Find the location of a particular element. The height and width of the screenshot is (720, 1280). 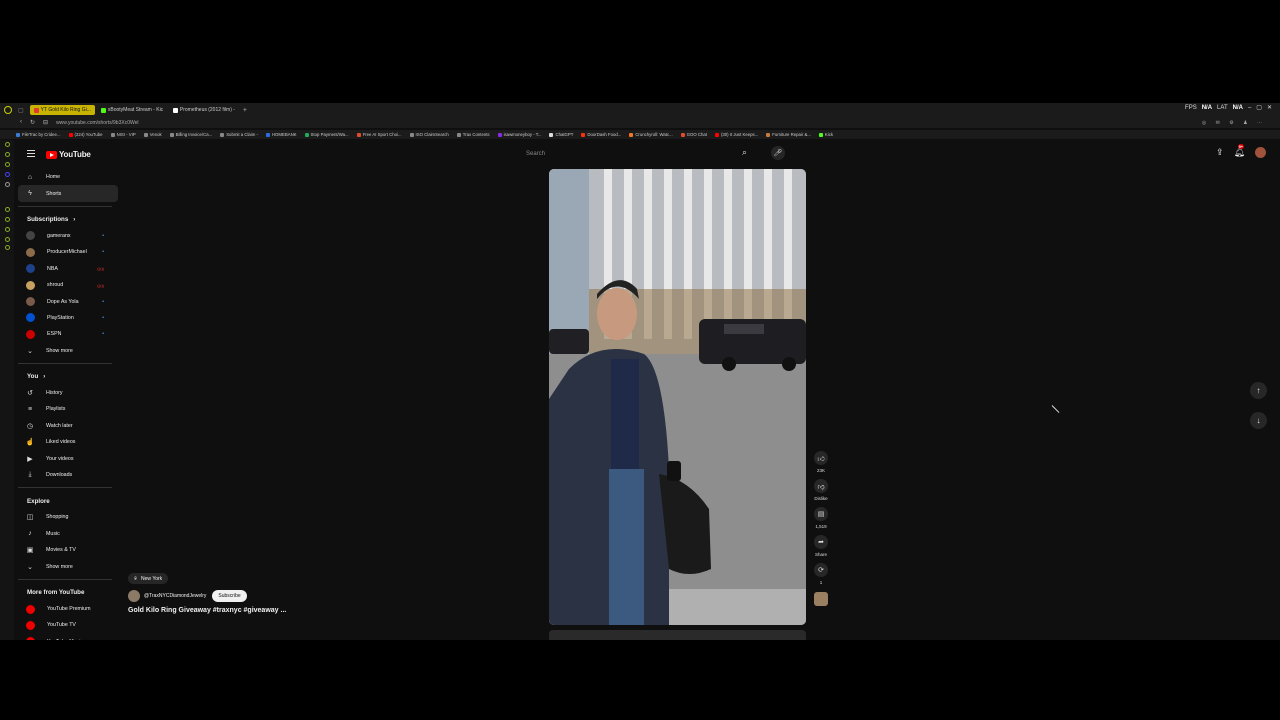

sidebar-item-downloads: ⤓ Downloads is located at coordinates (68, 475).